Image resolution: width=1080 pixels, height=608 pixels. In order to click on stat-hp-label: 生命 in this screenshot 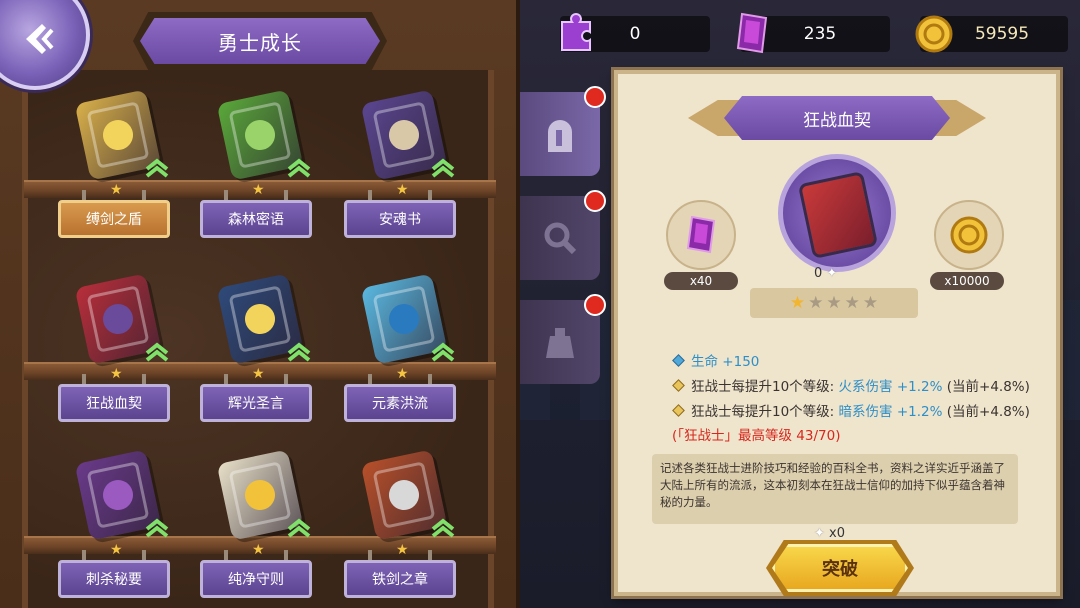, I will do `click(704, 362)`.